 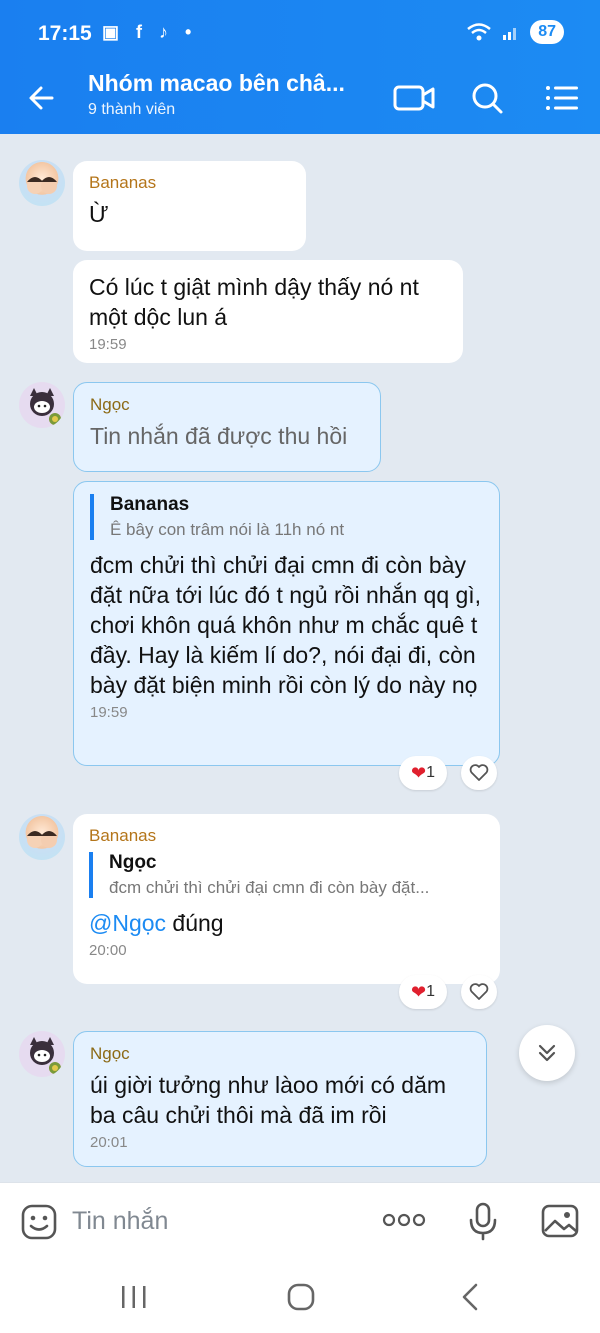 What do you see at coordinates (488, 98) in the screenshot?
I see `search-icon` at bounding box center [488, 98].